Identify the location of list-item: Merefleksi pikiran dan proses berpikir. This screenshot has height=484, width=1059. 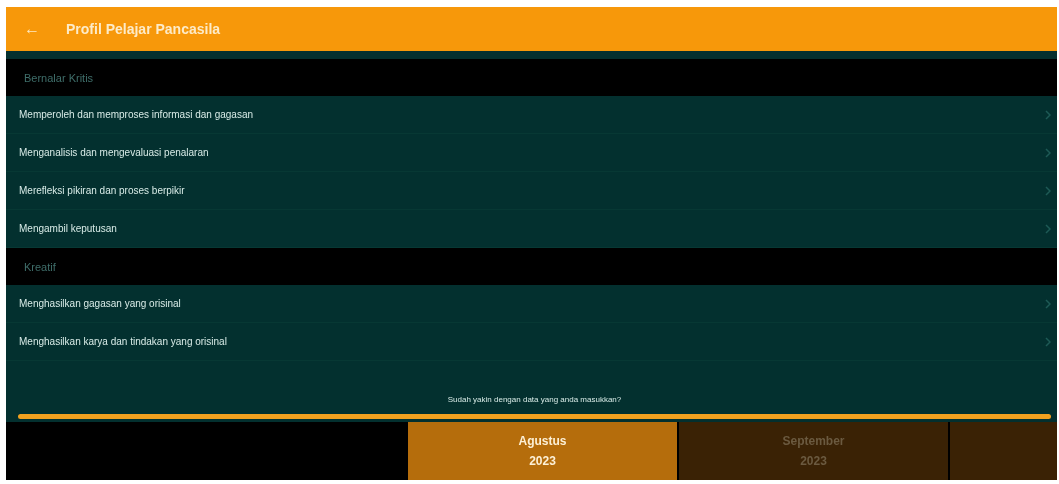
(531, 191).